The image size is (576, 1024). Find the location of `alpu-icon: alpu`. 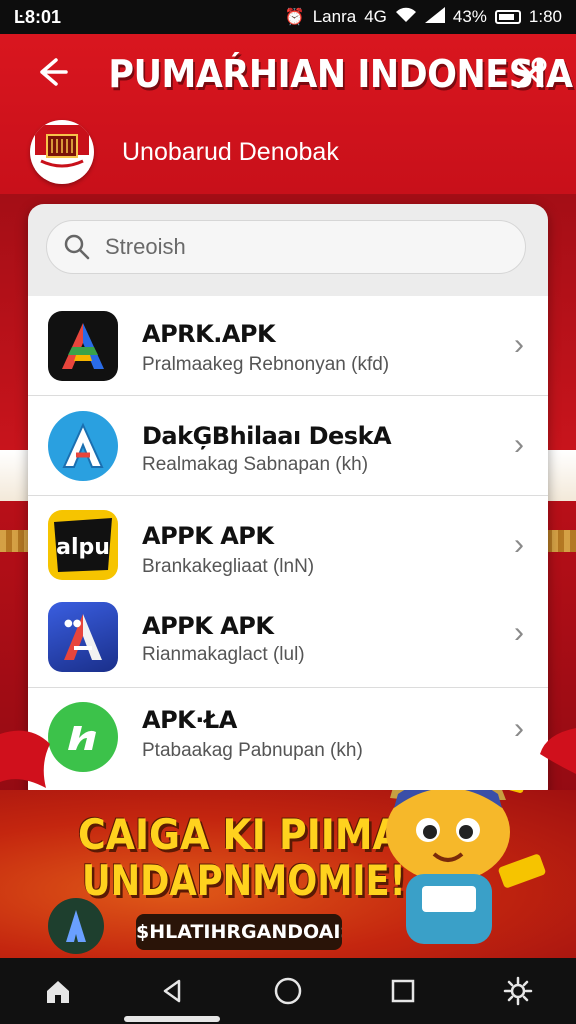

alpu-icon: alpu is located at coordinates (83, 545).